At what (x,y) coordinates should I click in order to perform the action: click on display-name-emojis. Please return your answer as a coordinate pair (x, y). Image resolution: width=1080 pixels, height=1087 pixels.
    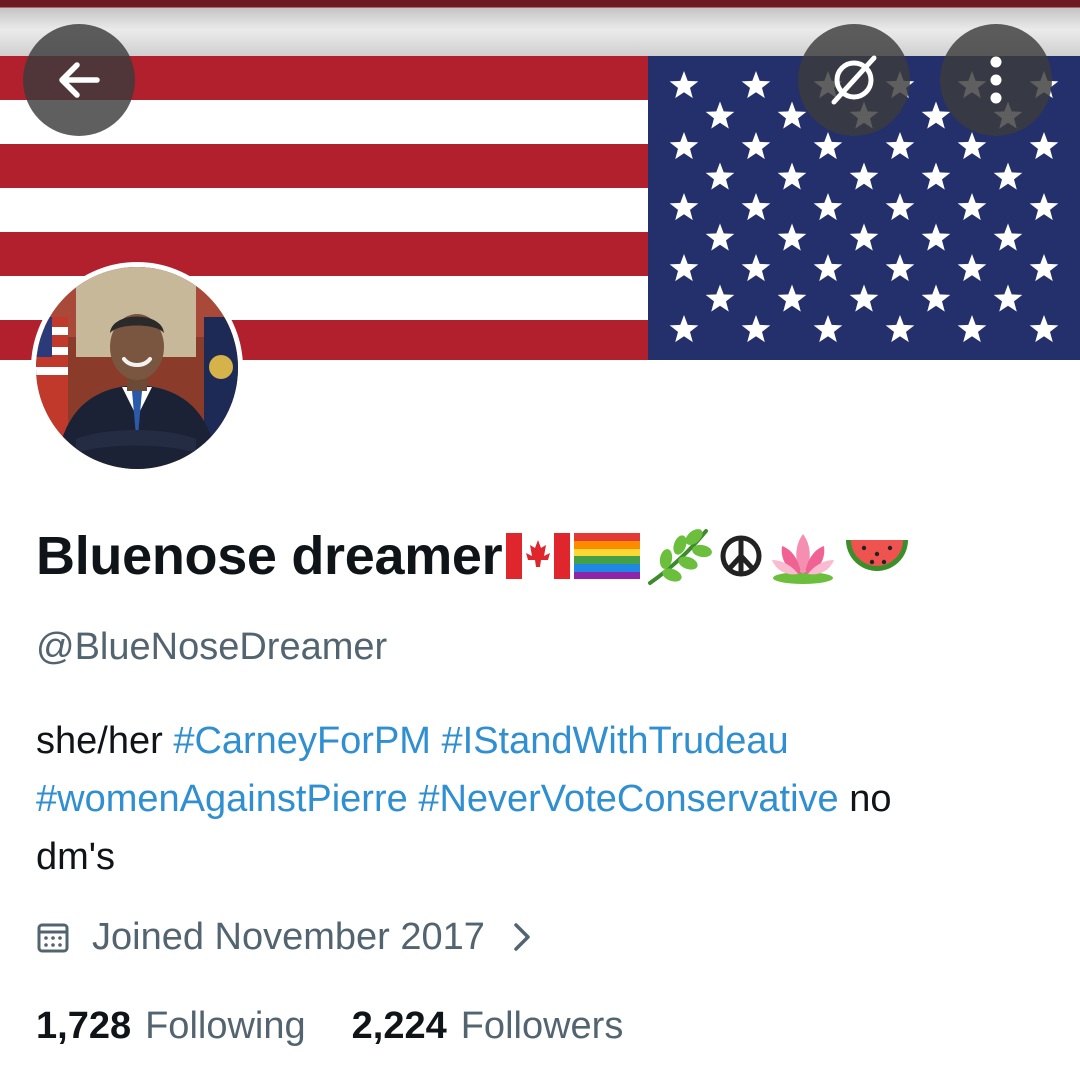
    Looking at the image, I should click on (709, 556).